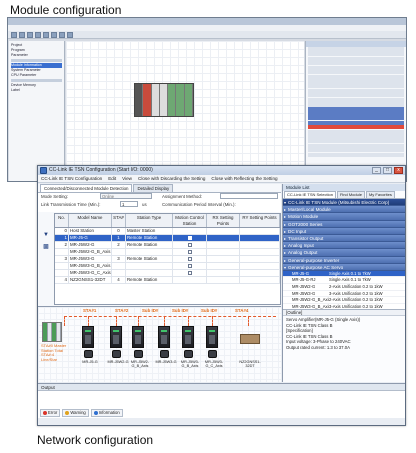  What do you see at coordinates (344, 224) in the screenshot?
I see `module-category: ▸ GOT2000 Series` at bounding box center [344, 224].